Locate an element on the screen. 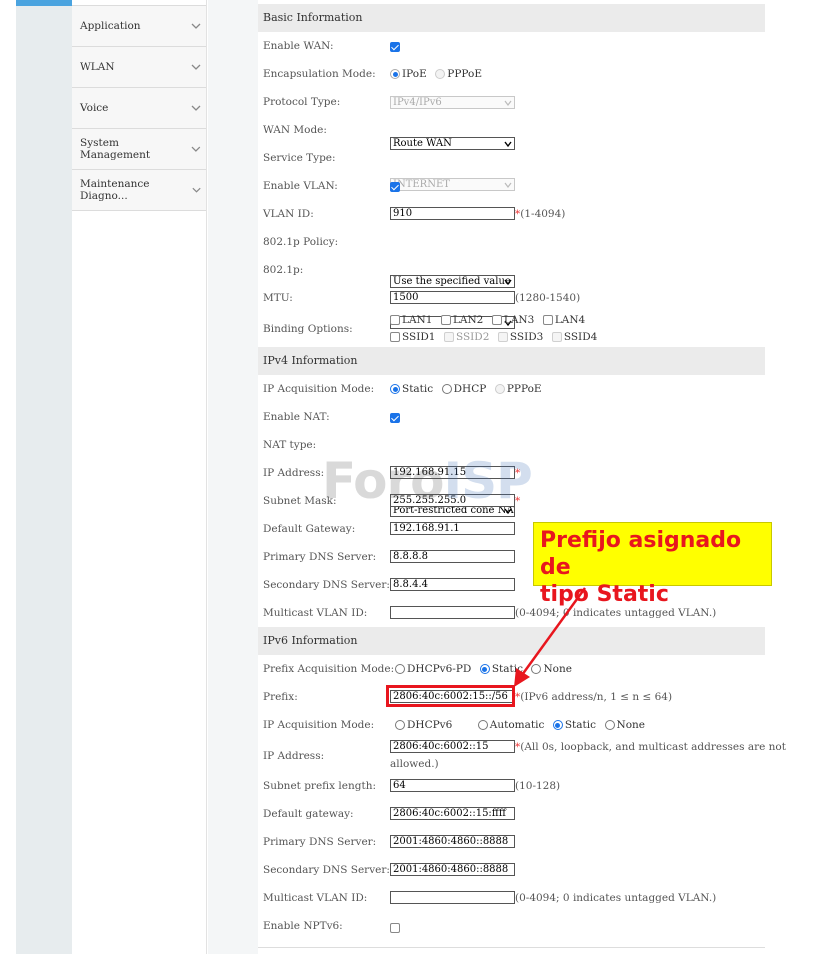  ipv6-mvlan-input is located at coordinates (452, 897).